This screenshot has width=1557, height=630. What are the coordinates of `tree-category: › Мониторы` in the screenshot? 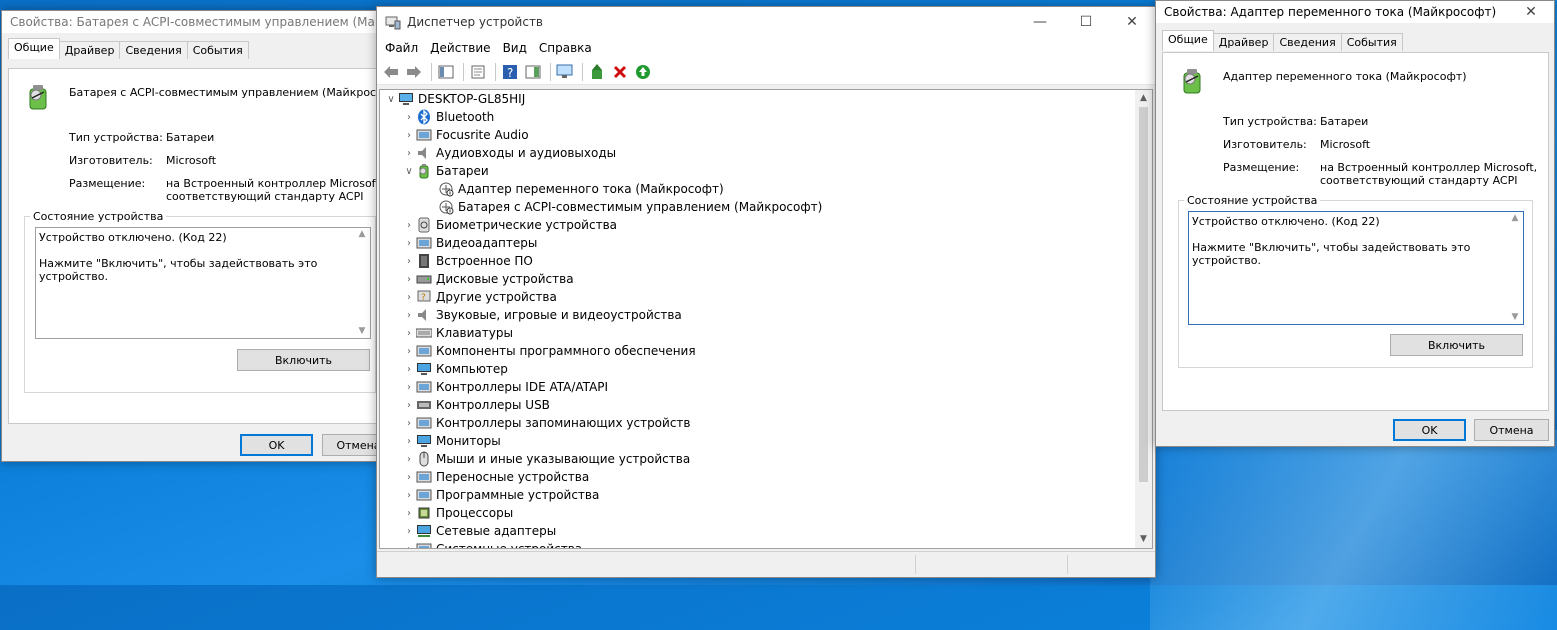 It's located at (757, 441).